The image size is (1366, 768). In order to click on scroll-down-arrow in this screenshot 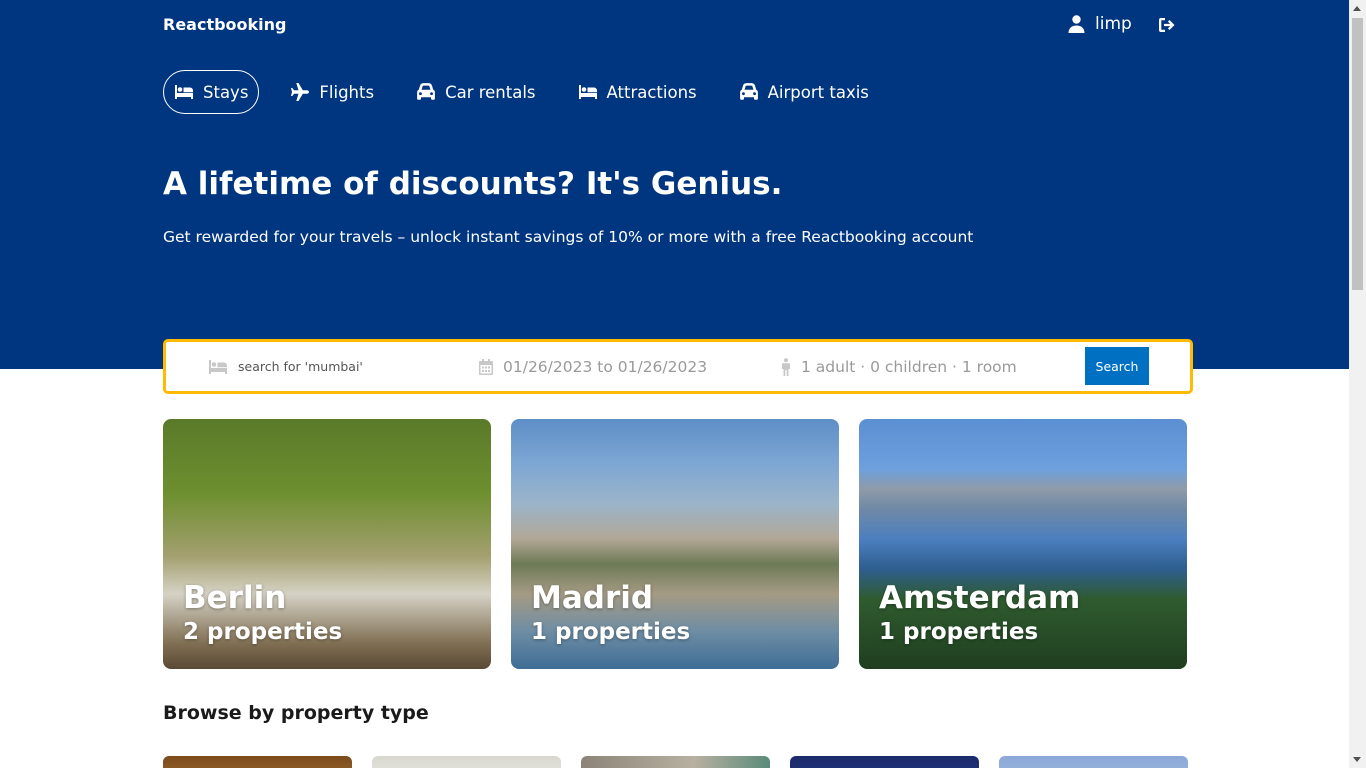, I will do `click(1357, 759)`.